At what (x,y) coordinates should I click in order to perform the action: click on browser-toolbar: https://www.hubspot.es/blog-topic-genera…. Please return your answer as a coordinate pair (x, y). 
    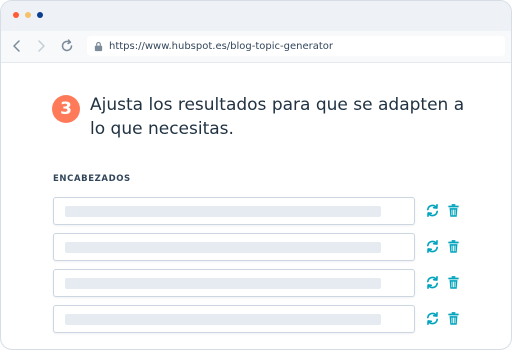
    Looking at the image, I should click on (256, 47).